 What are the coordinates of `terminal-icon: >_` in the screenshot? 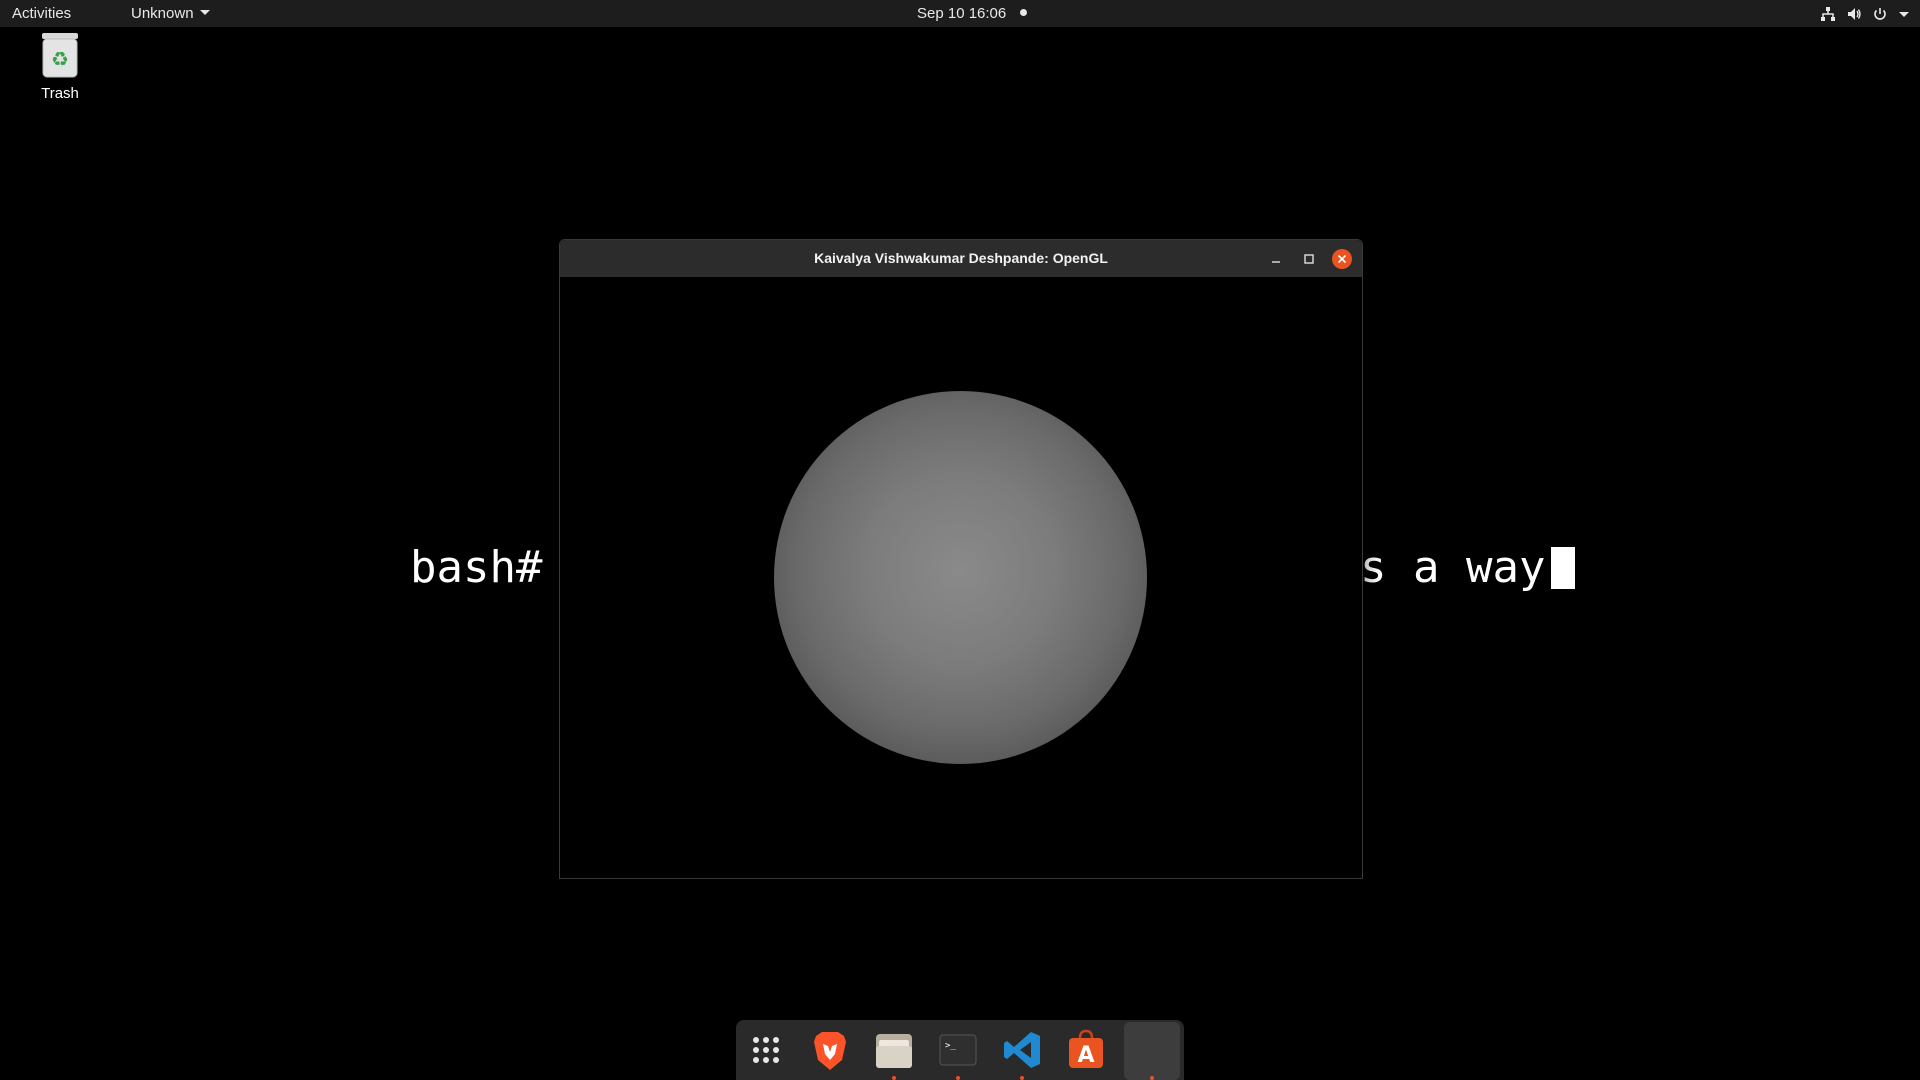 It's located at (958, 1050).